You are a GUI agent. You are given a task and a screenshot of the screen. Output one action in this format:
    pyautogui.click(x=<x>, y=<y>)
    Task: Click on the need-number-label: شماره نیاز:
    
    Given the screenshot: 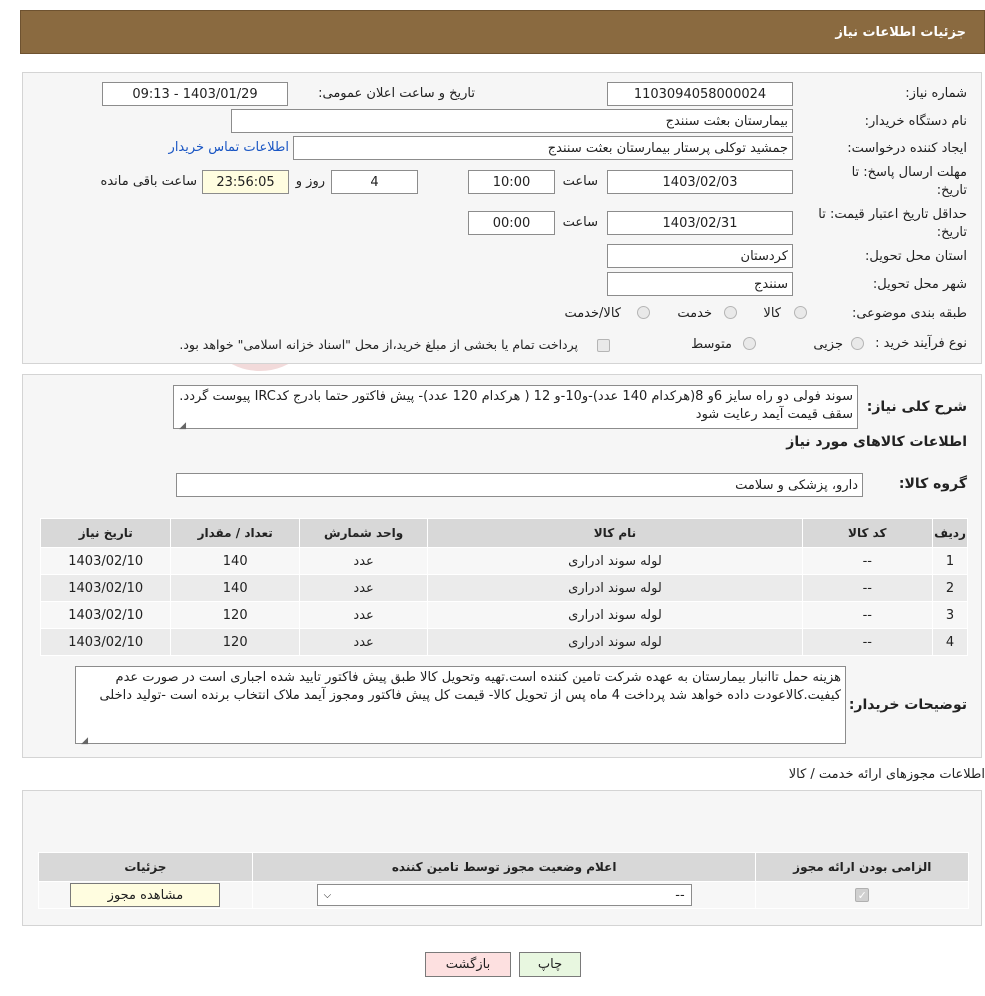 What is the action you would take?
    pyautogui.click(x=936, y=93)
    